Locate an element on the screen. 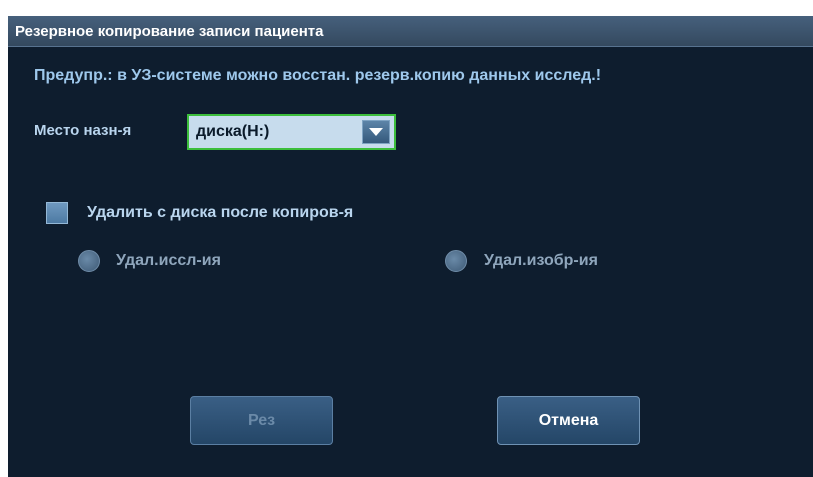 The width and height of the screenshot is (813, 477). delete-images-label: Удал.изобр-ия is located at coordinates (541, 260).